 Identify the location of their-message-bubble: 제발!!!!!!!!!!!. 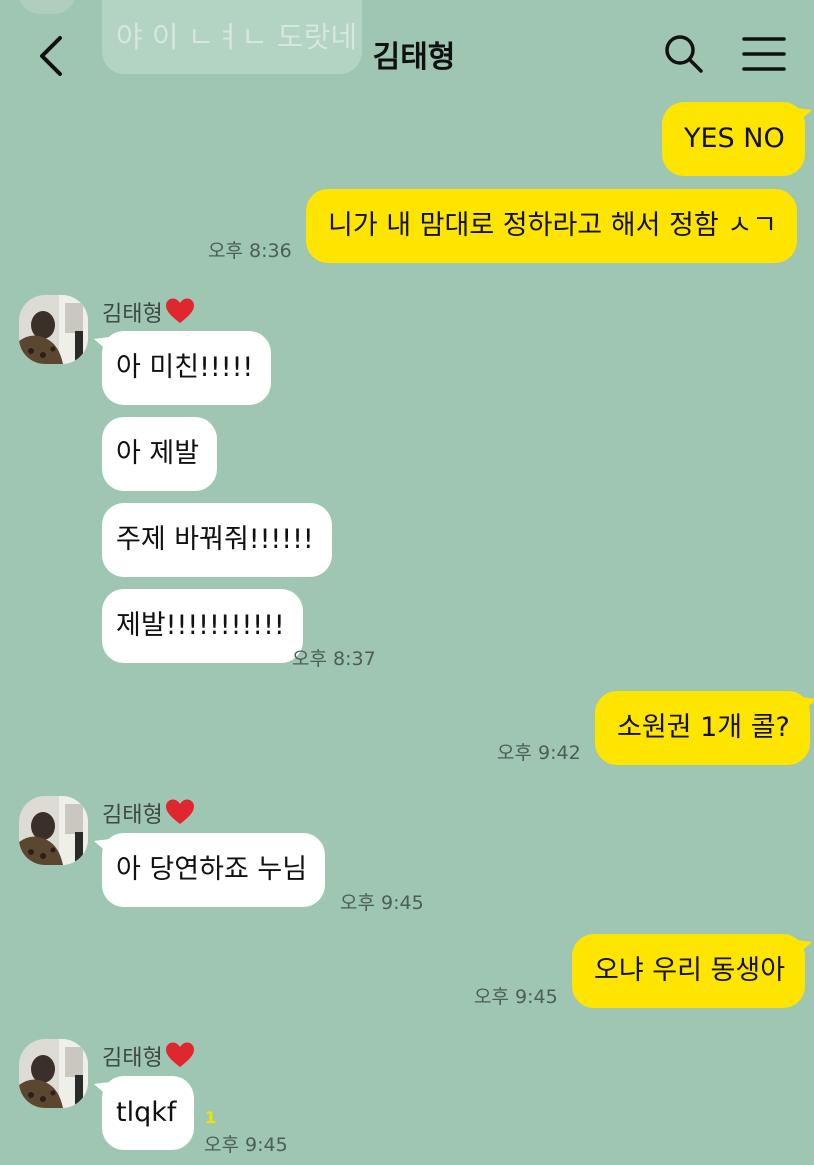
(202, 626).